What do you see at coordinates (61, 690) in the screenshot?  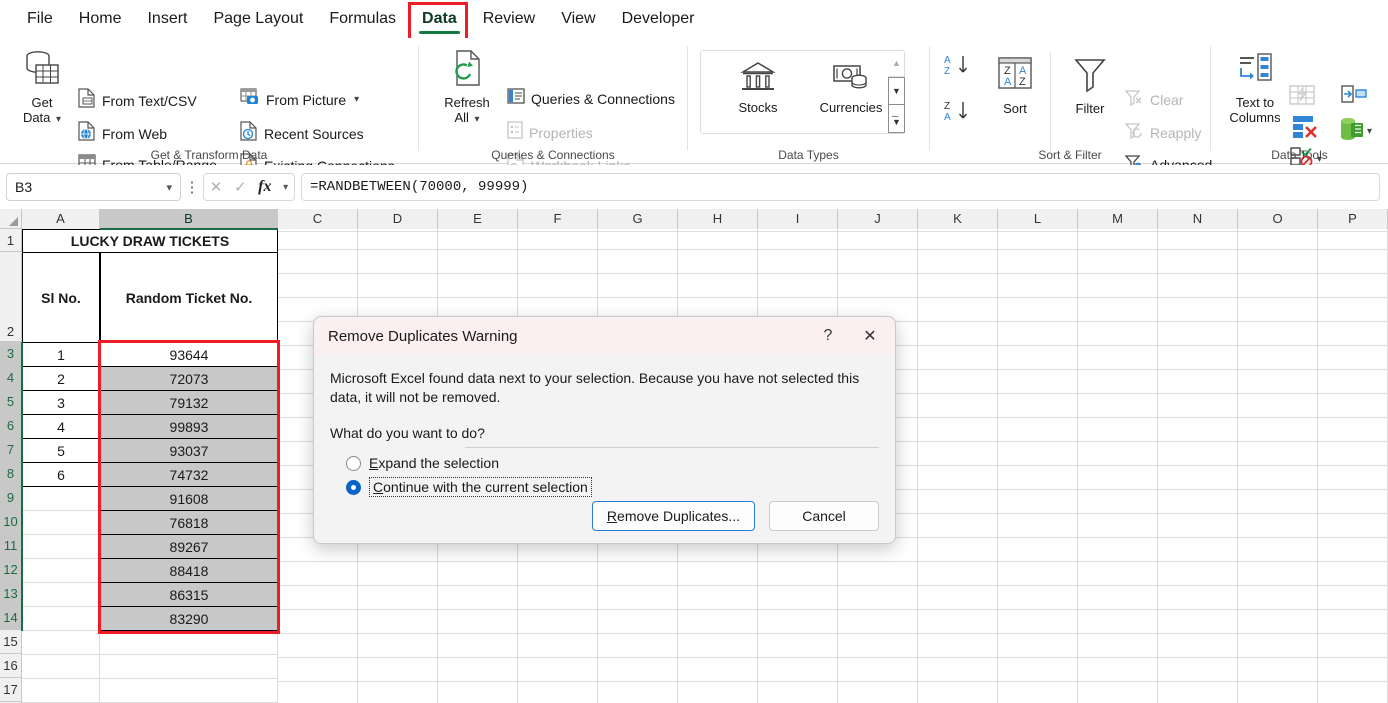 I see `cell-a17` at bounding box center [61, 690].